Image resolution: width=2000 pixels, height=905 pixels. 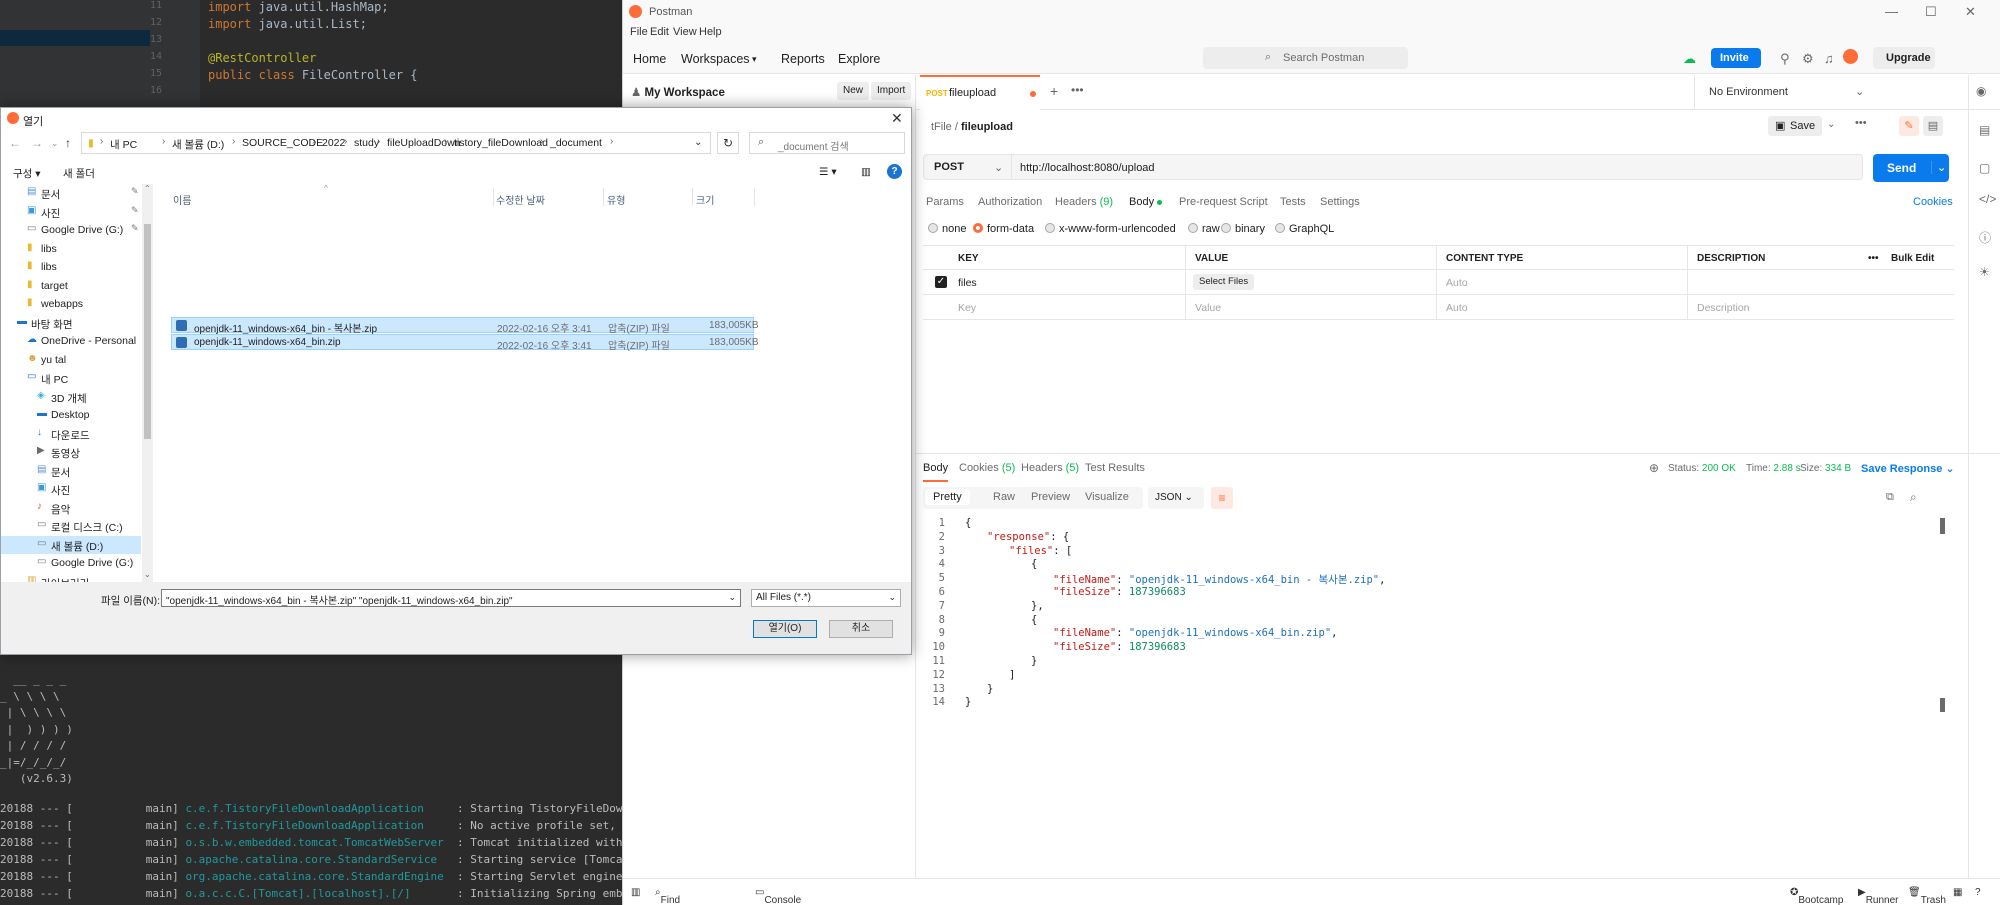 What do you see at coordinates (1908, 468) in the screenshot?
I see `save-response-button: Save Response ⌄` at bounding box center [1908, 468].